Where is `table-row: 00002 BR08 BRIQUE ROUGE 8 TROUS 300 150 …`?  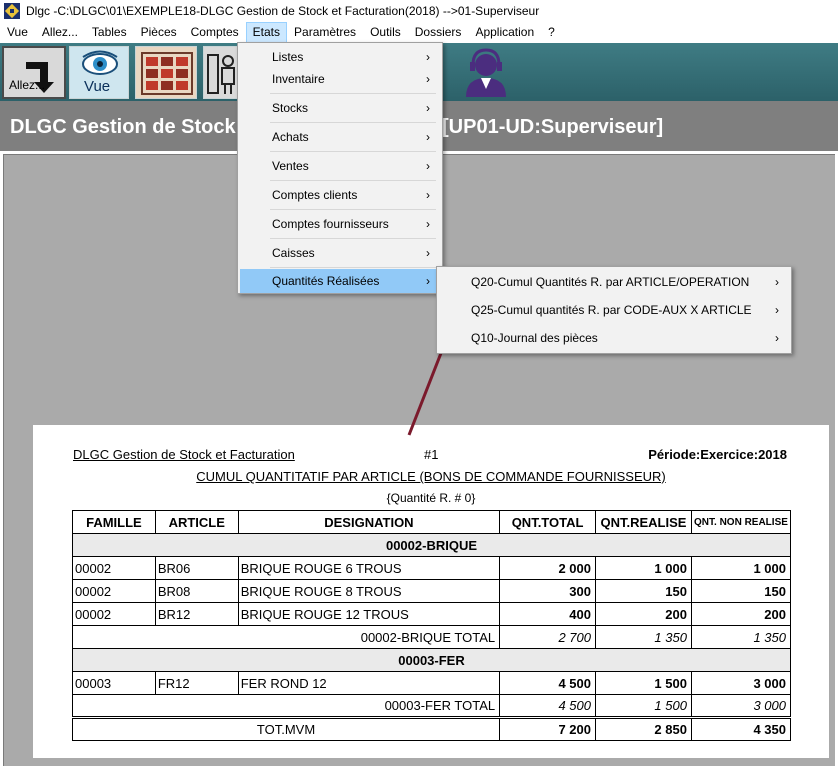 table-row: 00002 BR08 BRIQUE ROUGE 8 TROUS 300 150 … is located at coordinates (432, 591).